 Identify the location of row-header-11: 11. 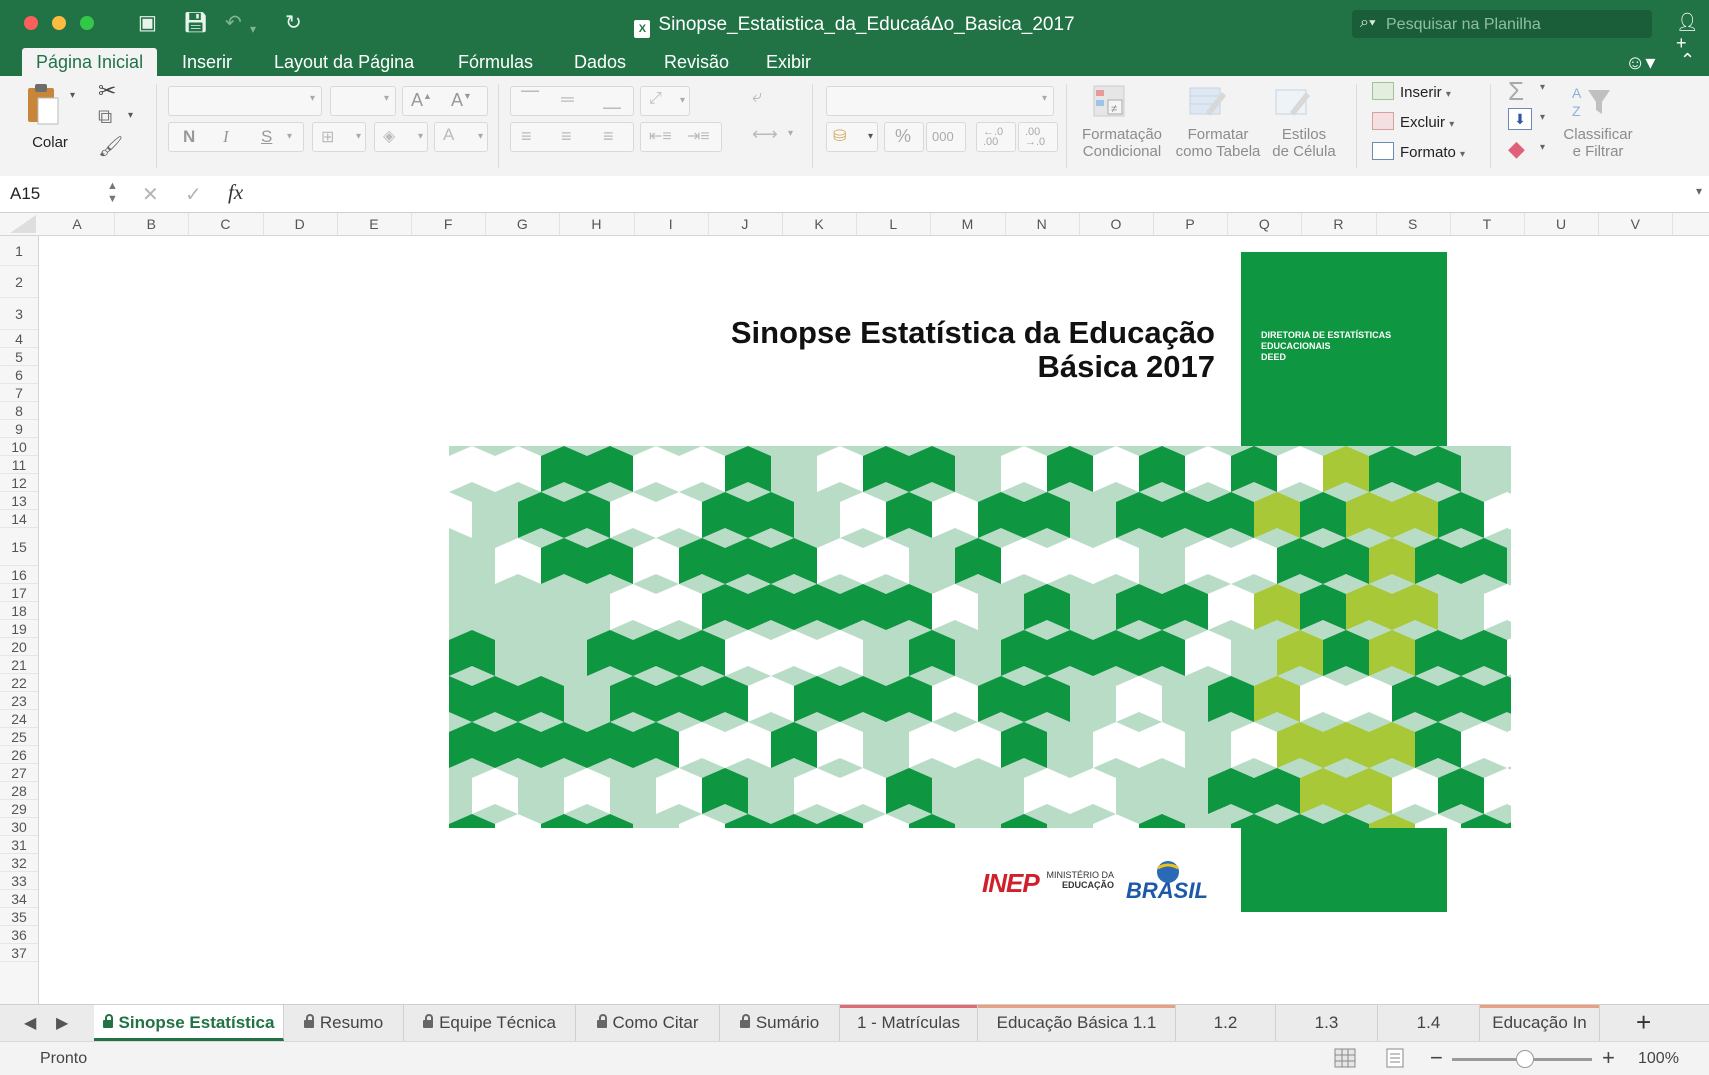
(19, 465).